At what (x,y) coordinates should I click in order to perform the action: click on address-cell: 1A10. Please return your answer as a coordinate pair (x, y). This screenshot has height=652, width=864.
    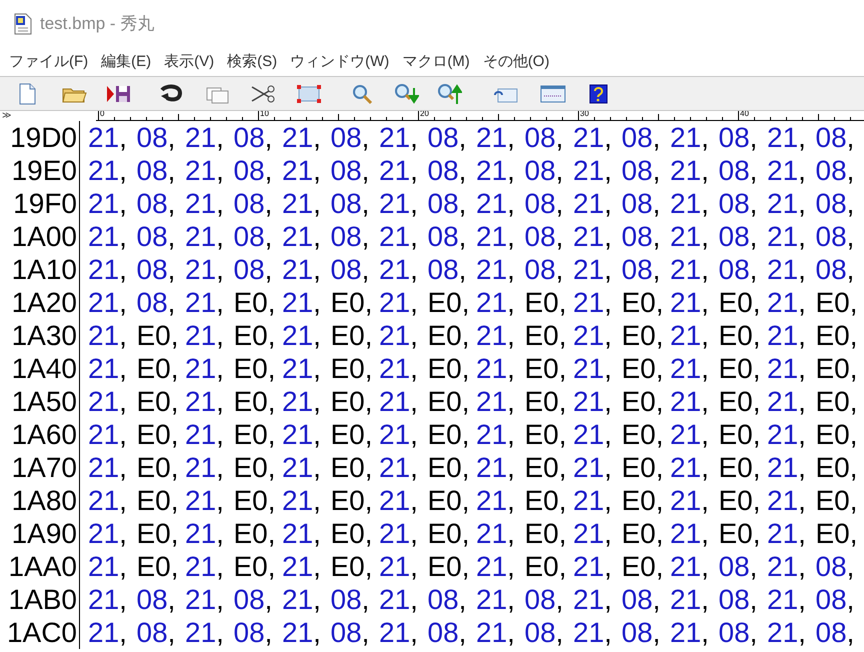
    Looking at the image, I should click on (40, 269).